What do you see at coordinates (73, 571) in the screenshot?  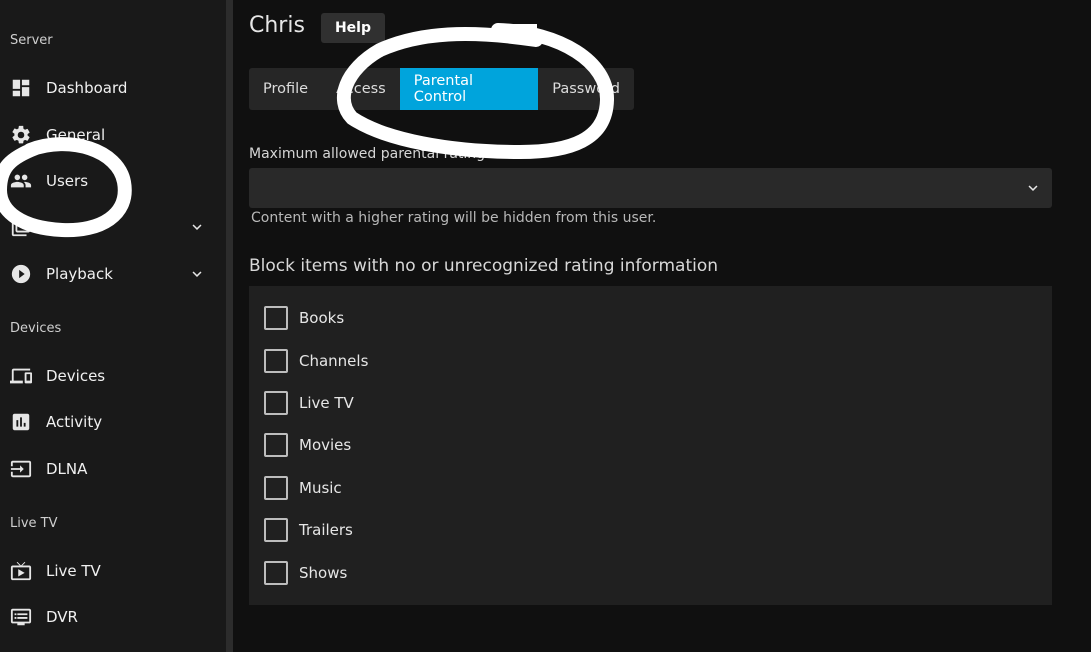 I see `sidebar-item-label: Live TV` at bounding box center [73, 571].